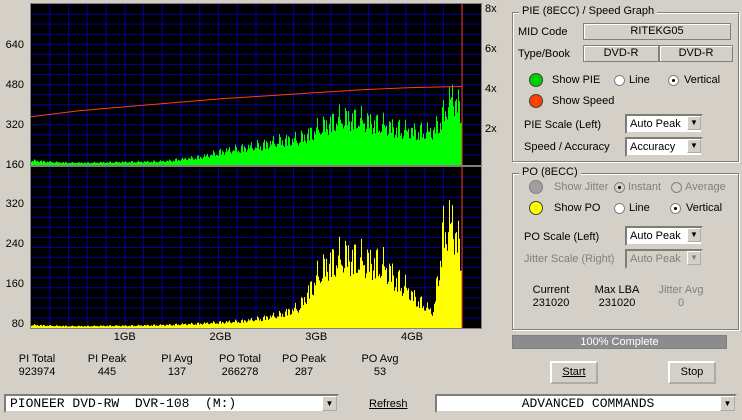  What do you see at coordinates (702, 80) in the screenshot?
I see `pie-vertical-label: Vertical` at bounding box center [702, 80].